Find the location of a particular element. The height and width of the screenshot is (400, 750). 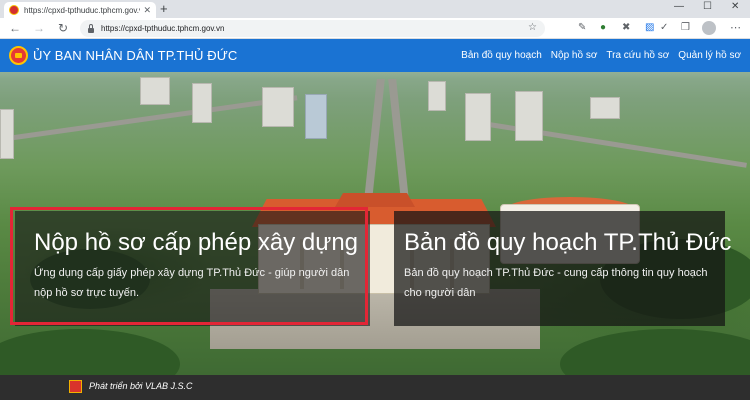

more-menu-icon: ⋯ is located at coordinates (735, 27).